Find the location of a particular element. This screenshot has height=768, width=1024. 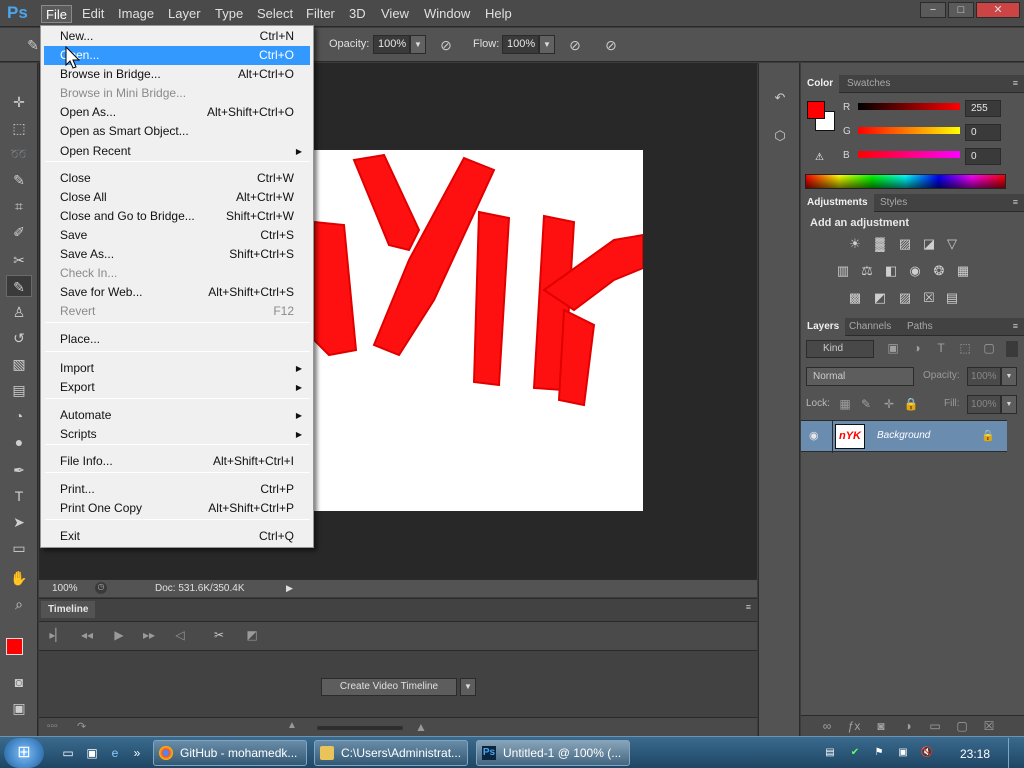

hue-saturation-icon: ▥ is located at coordinates (843, 271).